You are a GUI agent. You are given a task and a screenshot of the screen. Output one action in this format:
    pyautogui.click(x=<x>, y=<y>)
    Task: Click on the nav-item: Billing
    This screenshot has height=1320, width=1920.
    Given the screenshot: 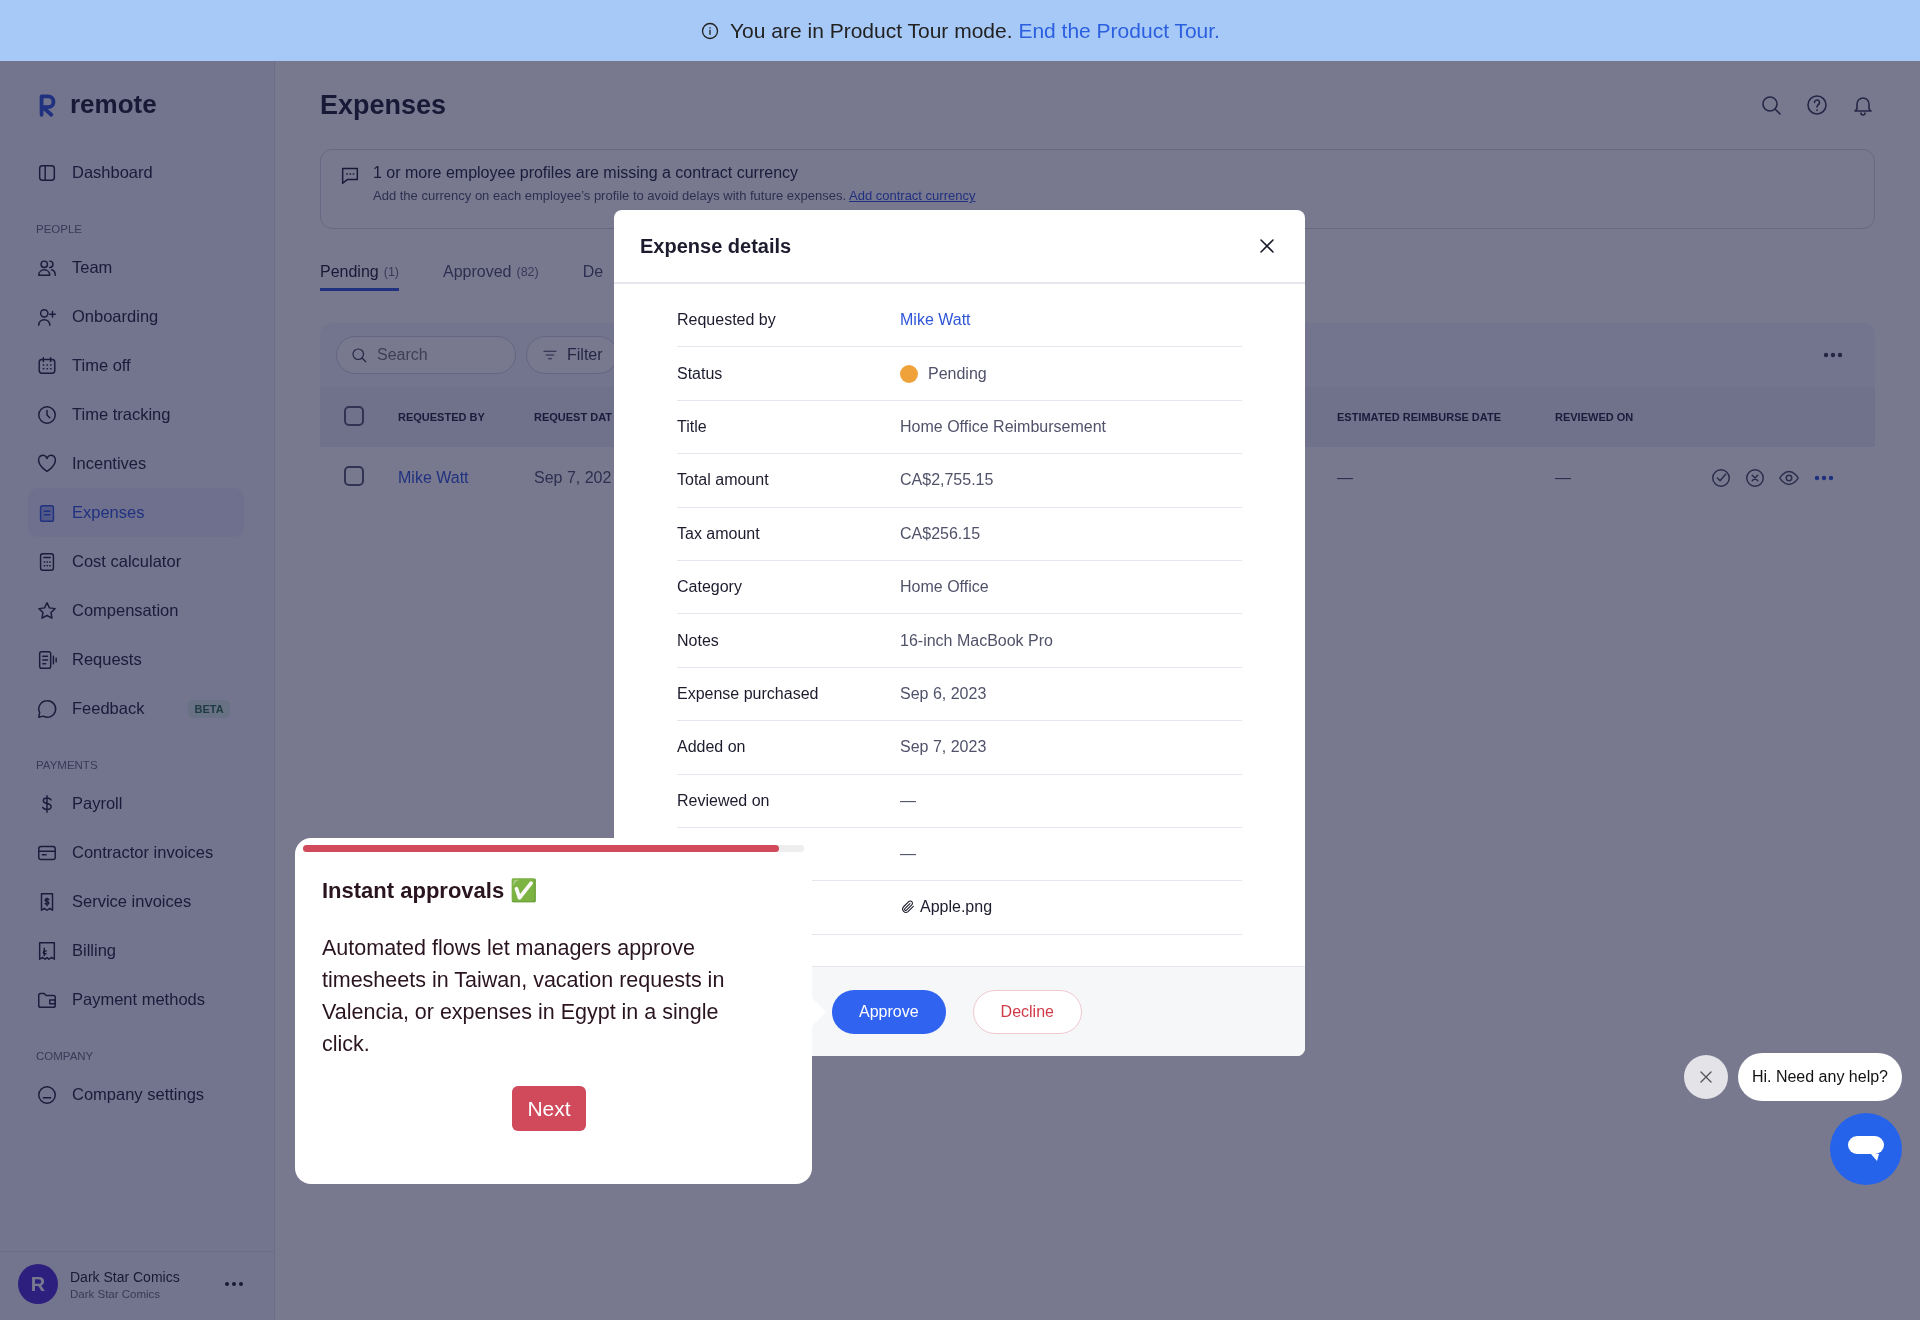 What is the action you would take?
    pyautogui.click(x=122, y=950)
    